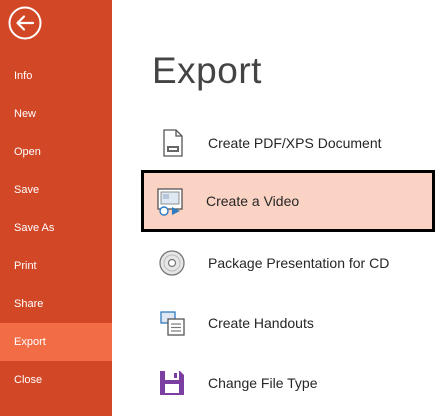 This screenshot has height=416, width=440. Describe the element at coordinates (56, 228) in the screenshot. I see `sidebar-item-save-as: Save As` at that location.